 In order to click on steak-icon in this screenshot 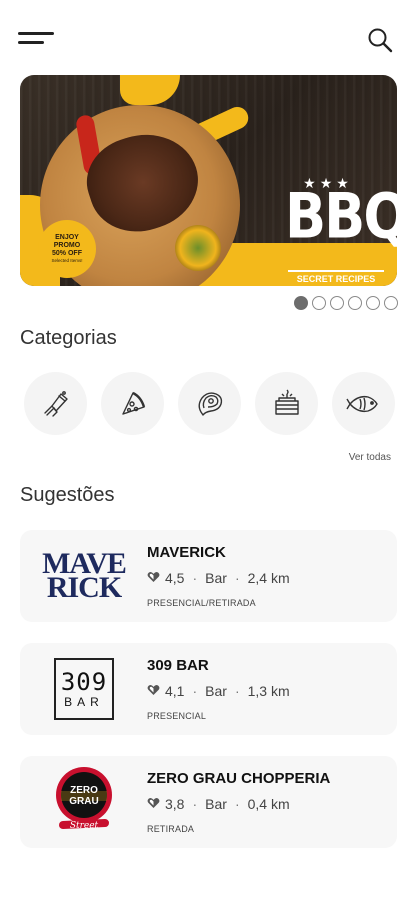, I will do `click(210, 403)`.